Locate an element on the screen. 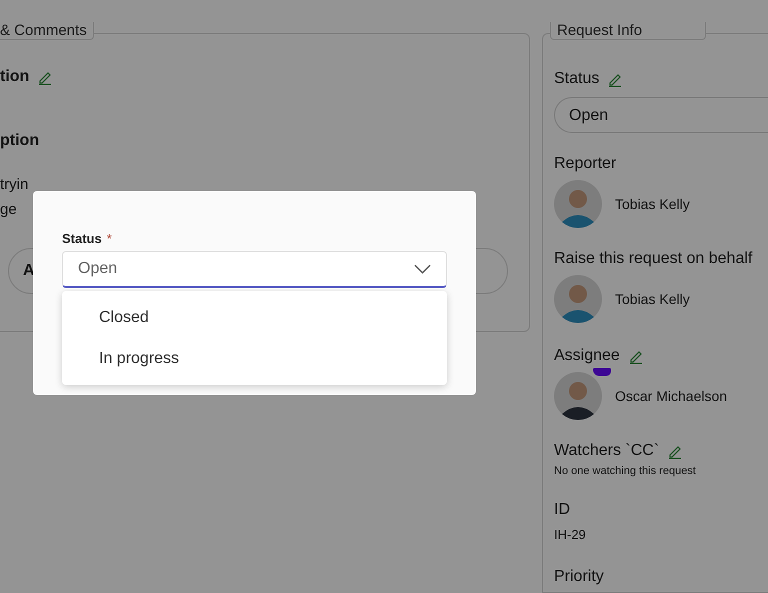 The width and height of the screenshot is (768, 593). field-label: Assignee is located at coordinates (587, 356).